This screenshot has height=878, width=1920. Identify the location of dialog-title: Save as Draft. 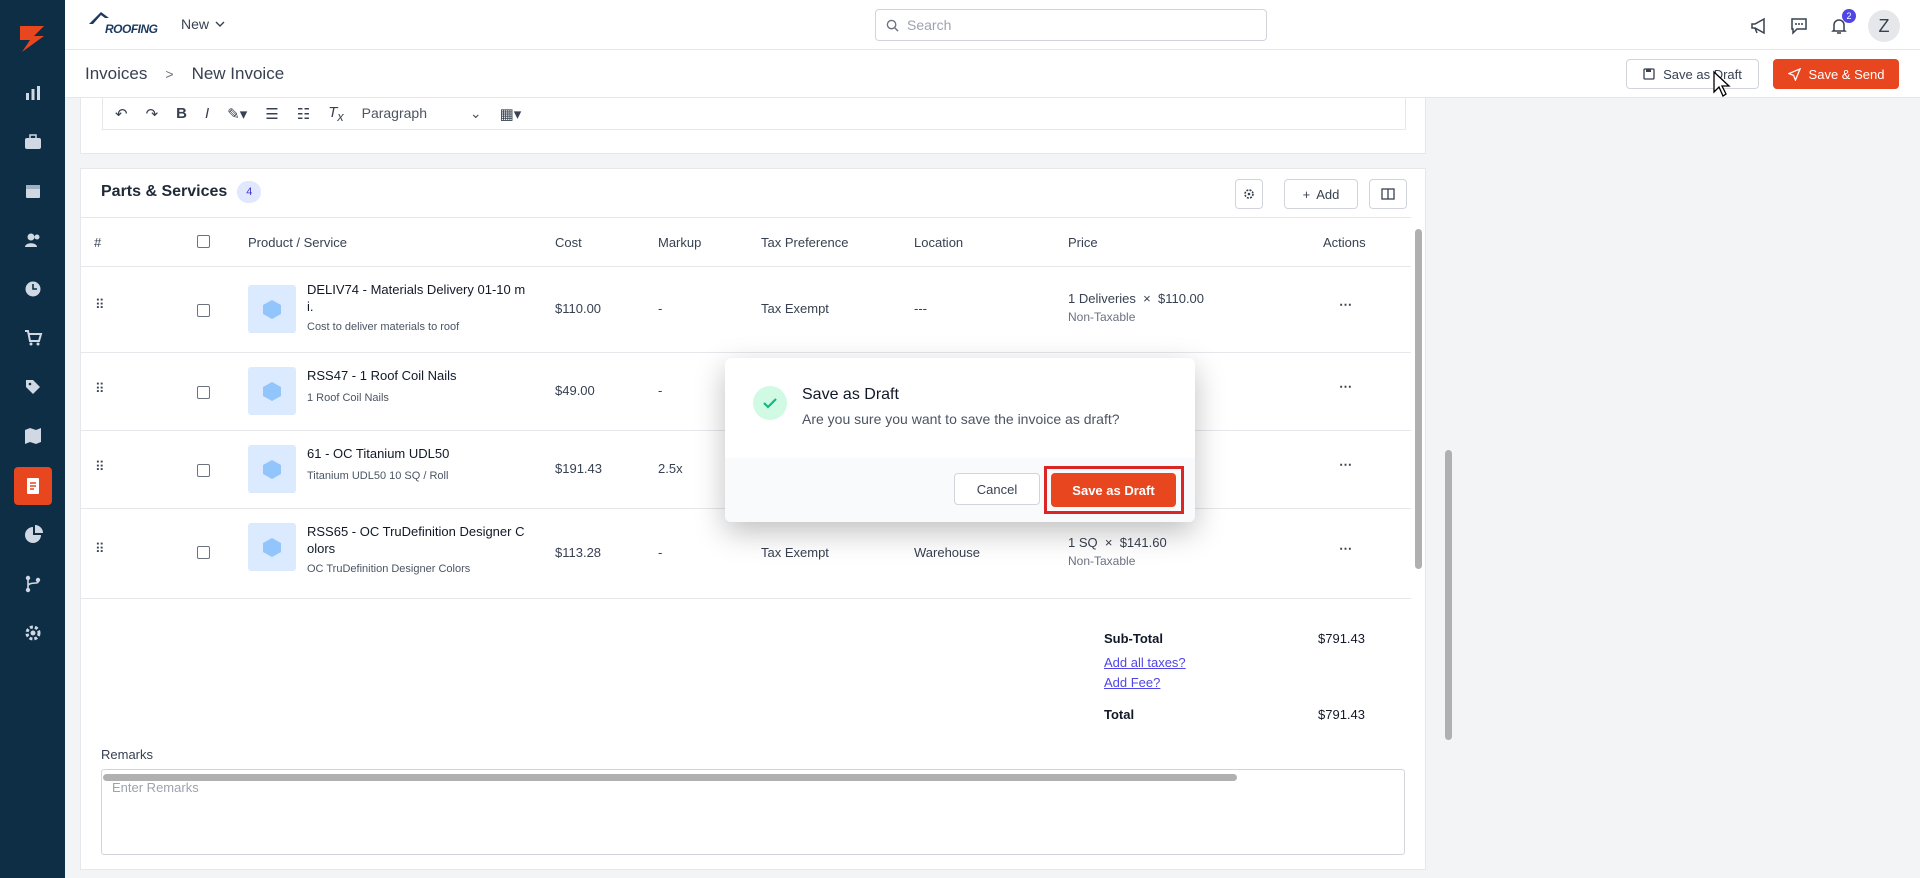
(850, 394).